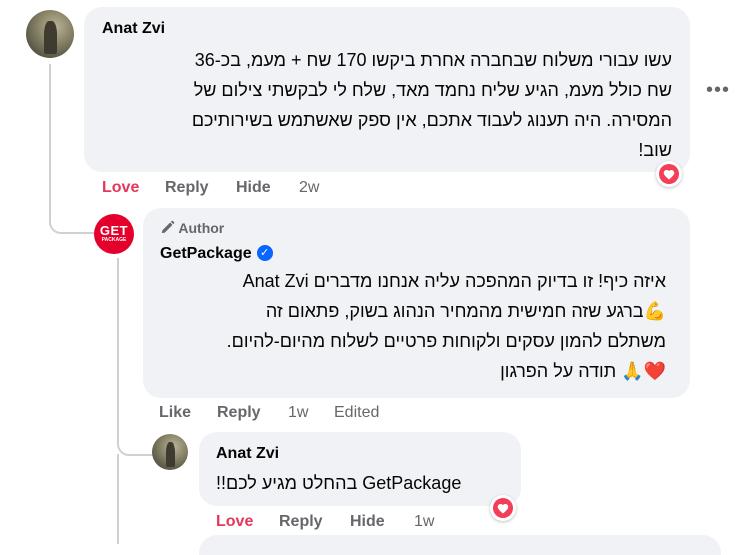 The height and width of the screenshot is (555, 746). What do you see at coordinates (133, 29) in the screenshot?
I see `comment-author: Anat Zvi` at bounding box center [133, 29].